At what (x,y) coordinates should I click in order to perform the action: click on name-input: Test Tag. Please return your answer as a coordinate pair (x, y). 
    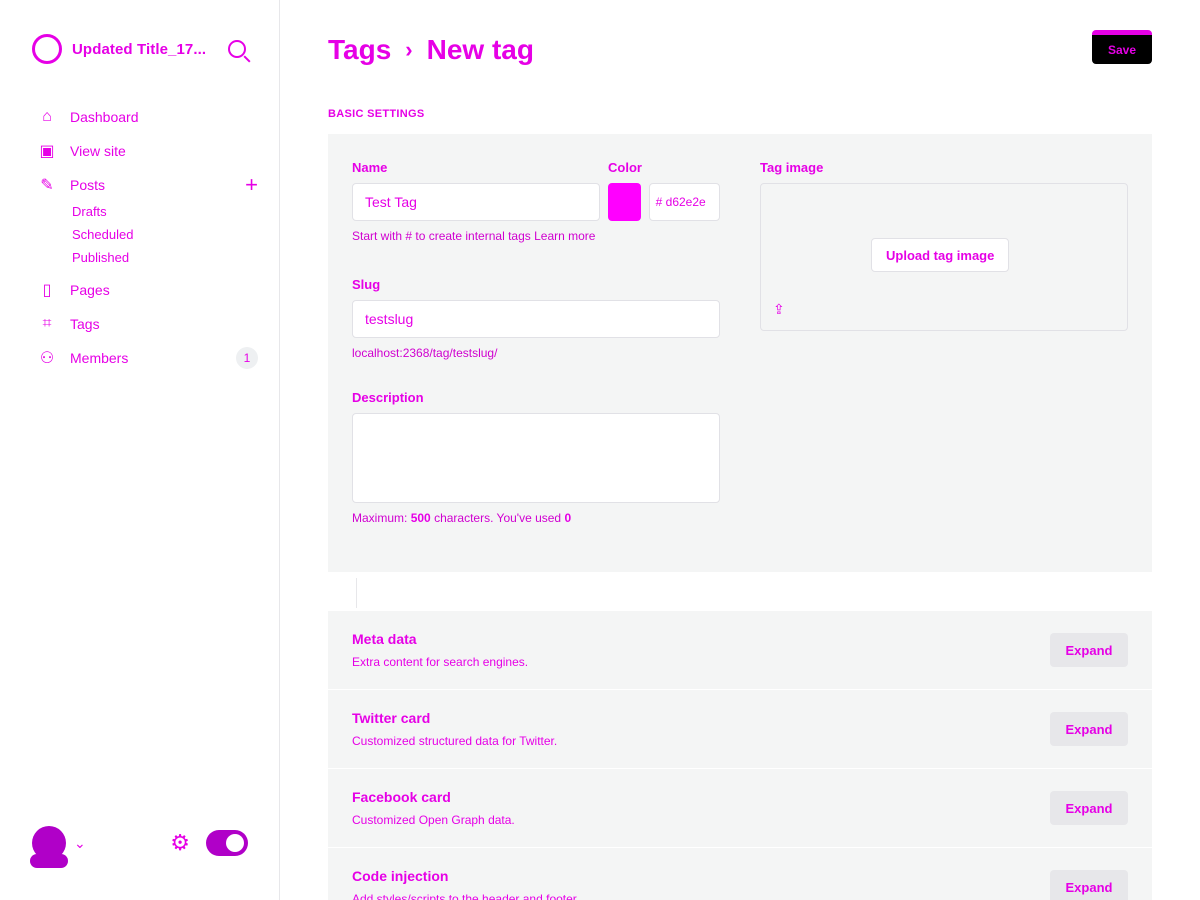
    Looking at the image, I should click on (476, 202).